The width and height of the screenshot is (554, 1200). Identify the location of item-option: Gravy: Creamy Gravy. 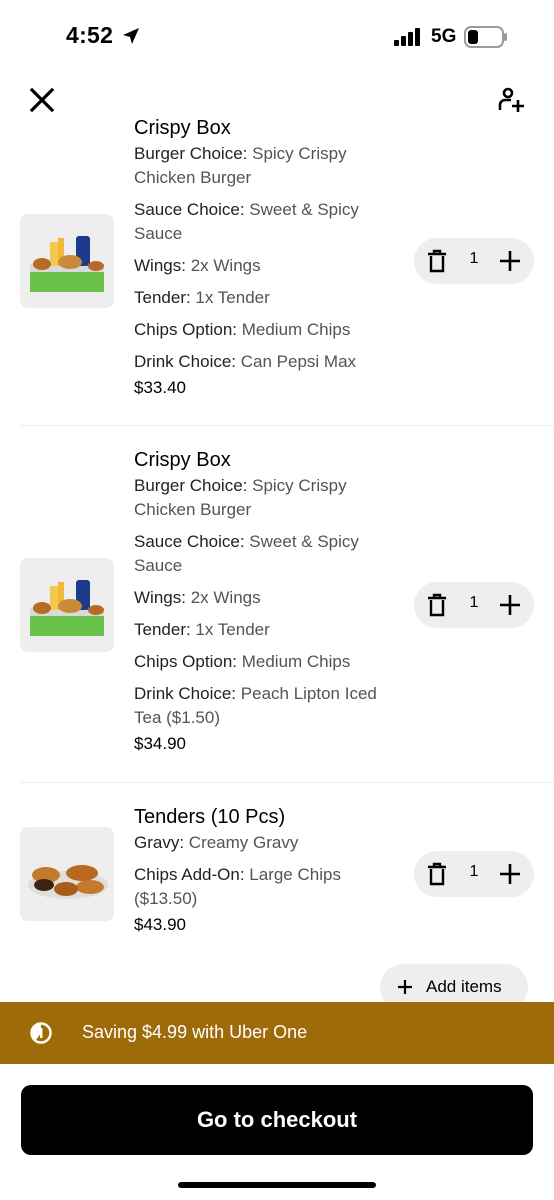
(216, 842).